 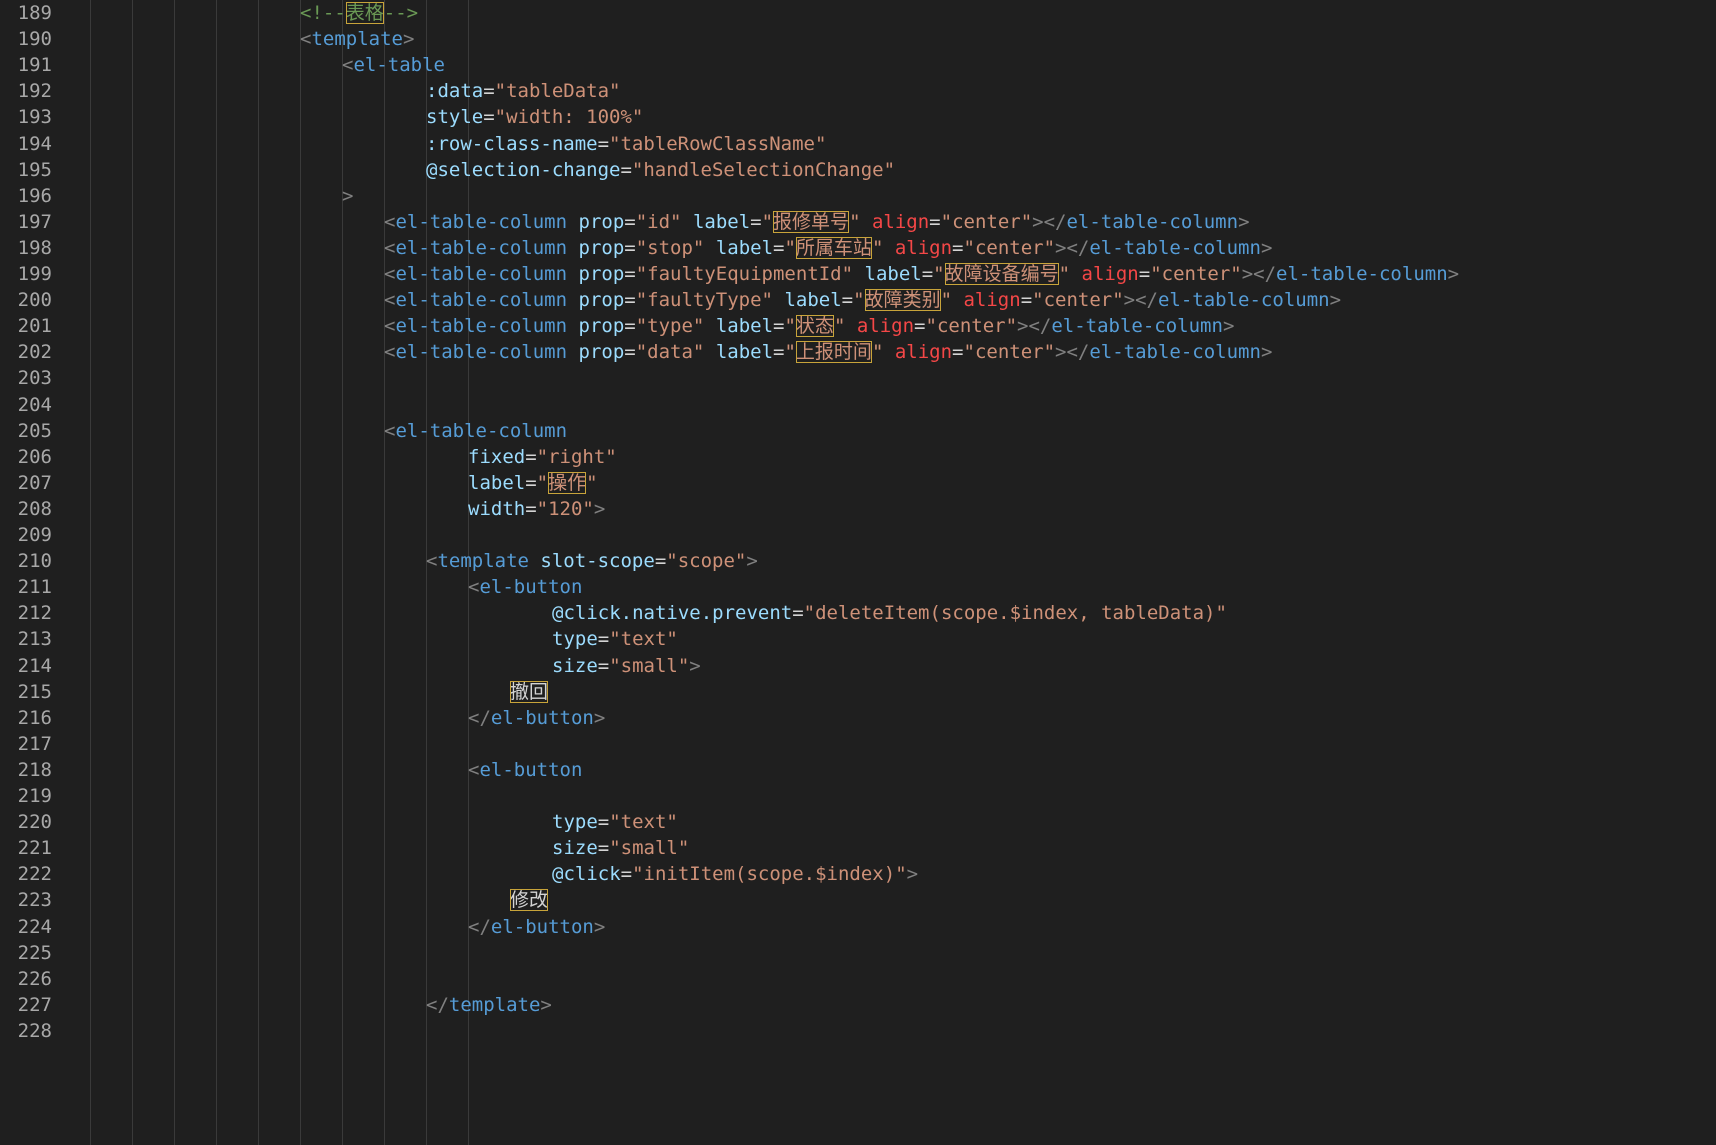 I want to click on code-line: 213 type="text", so click(x=858, y=639).